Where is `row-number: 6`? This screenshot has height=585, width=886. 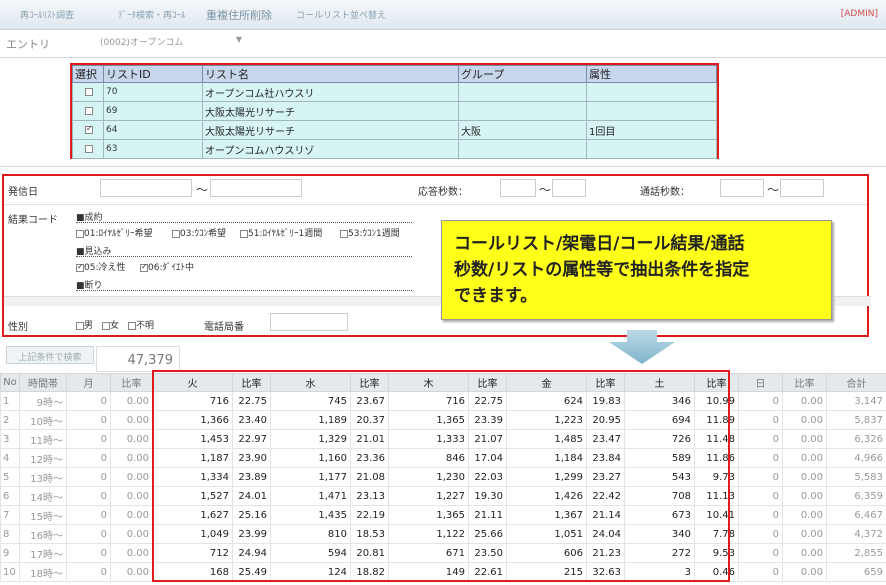 row-number: 6 is located at coordinates (10, 496).